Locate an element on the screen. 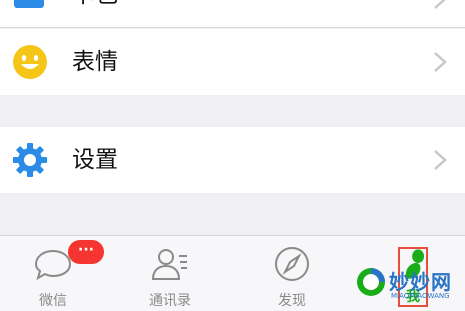 The image size is (465, 311). tab-discover: 发现 is located at coordinates (292, 273).